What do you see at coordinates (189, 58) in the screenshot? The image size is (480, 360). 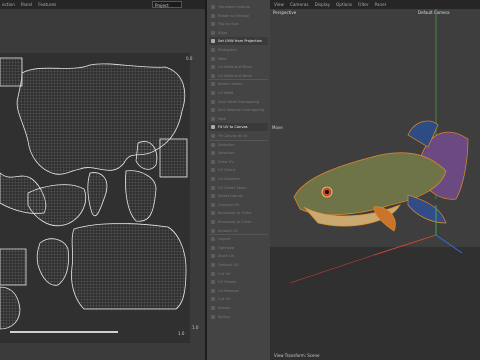 I see `uv-coord-top: 0.0` at bounding box center [189, 58].